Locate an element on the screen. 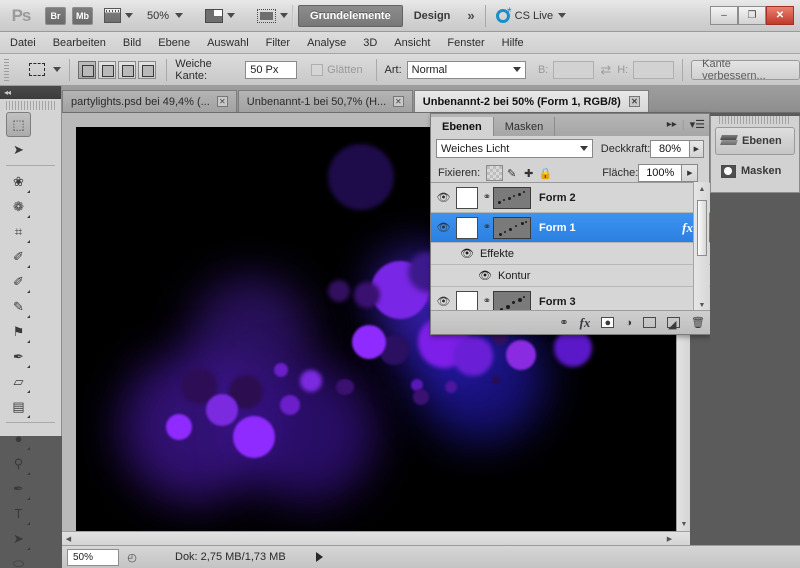 The width and height of the screenshot is (800, 568). width-input is located at coordinates (574, 69).